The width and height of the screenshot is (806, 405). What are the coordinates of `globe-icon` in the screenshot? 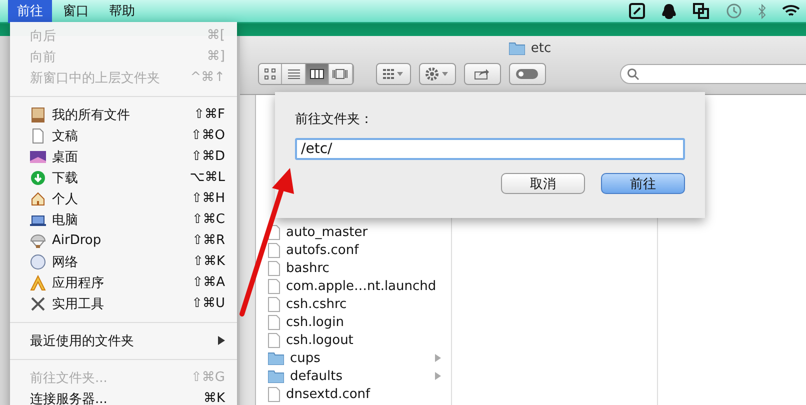 It's located at (38, 262).